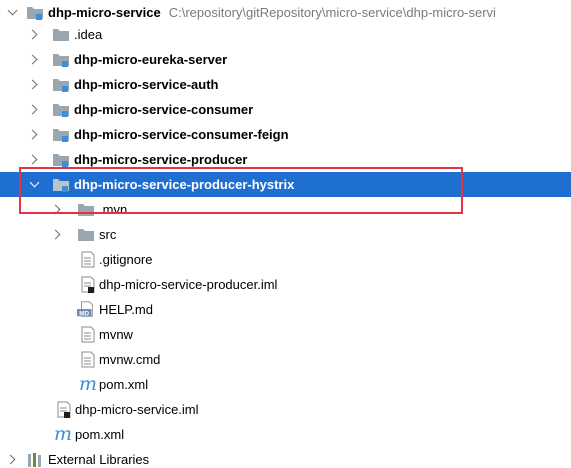  What do you see at coordinates (285, 359) in the screenshot?
I see `tree-row-mvnw-cmd: mvnw.cmd` at bounding box center [285, 359].